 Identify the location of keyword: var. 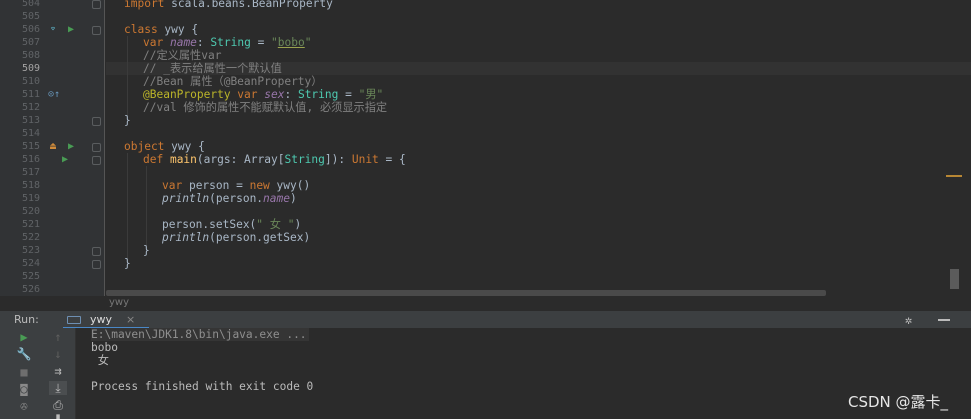
(172, 185).